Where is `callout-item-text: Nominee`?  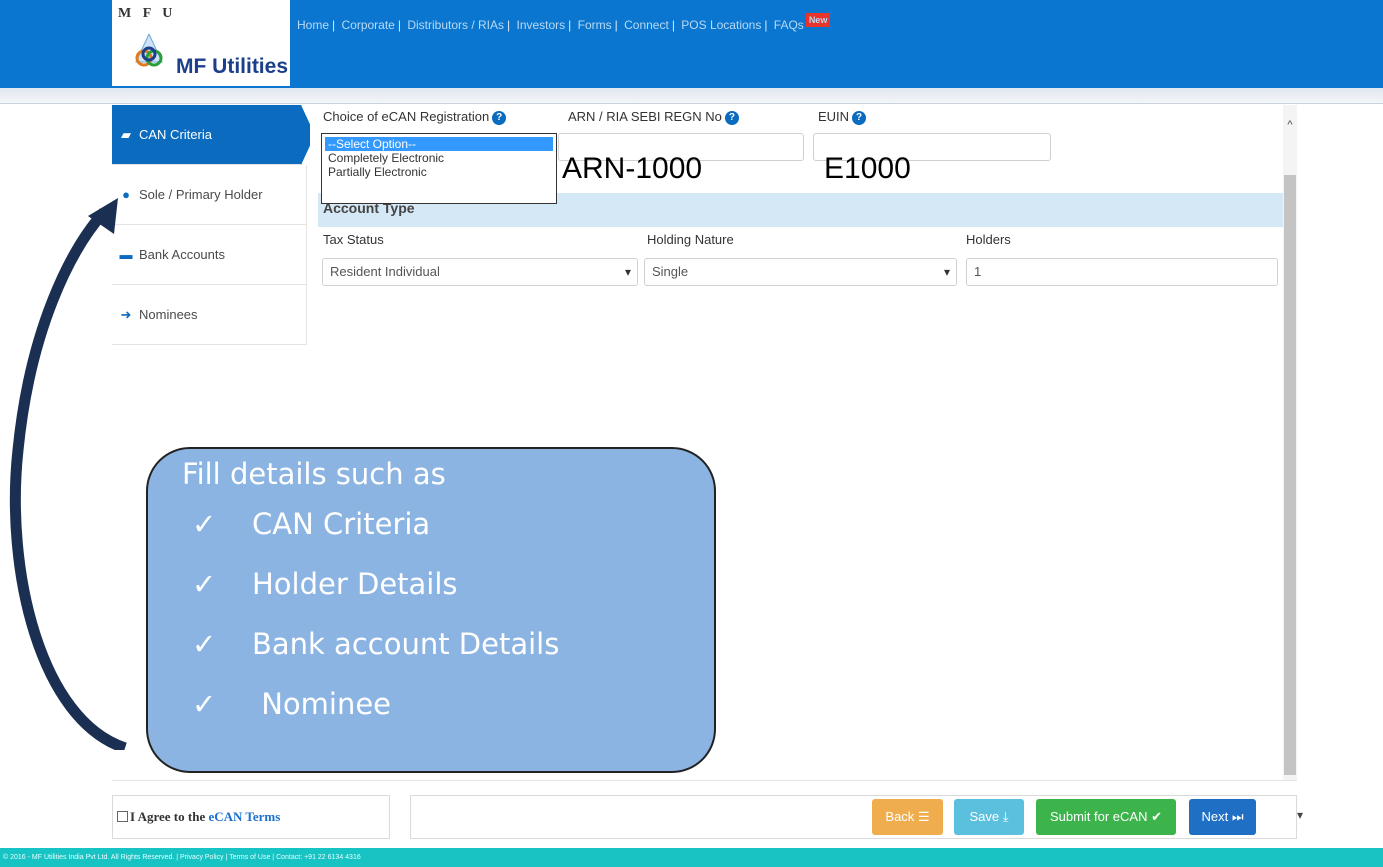 callout-item-text: Nominee is located at coordinates (322, 704).